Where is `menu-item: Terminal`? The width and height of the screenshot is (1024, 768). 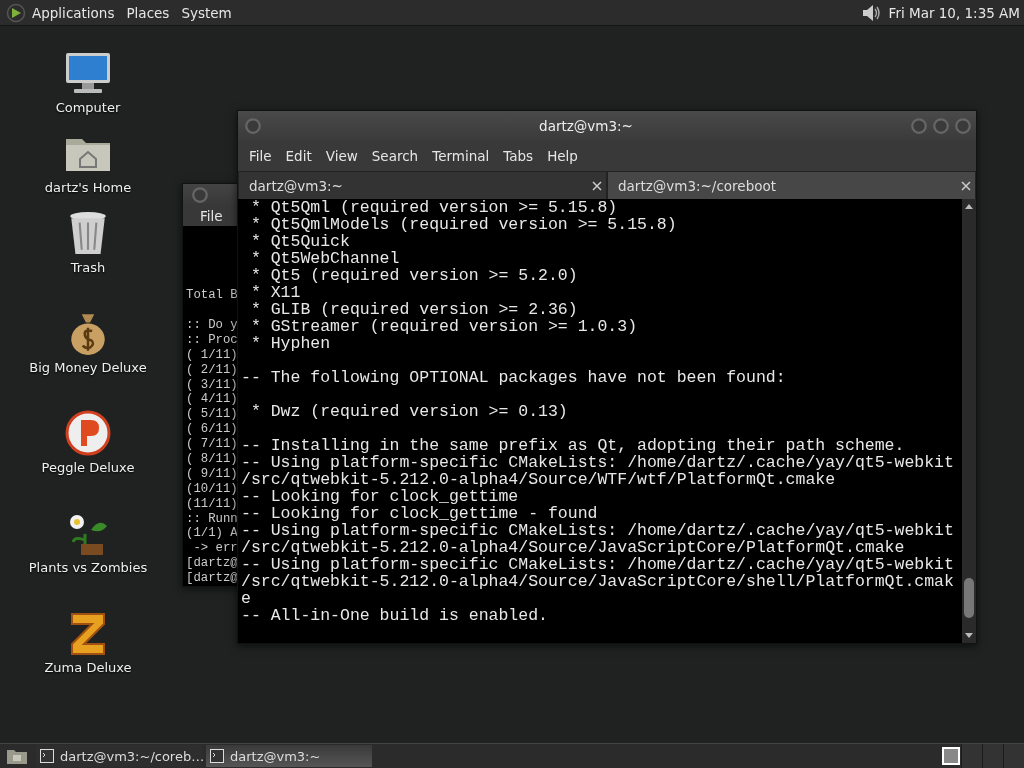 menu-item: Terminal is located at coordinates (461, 156).